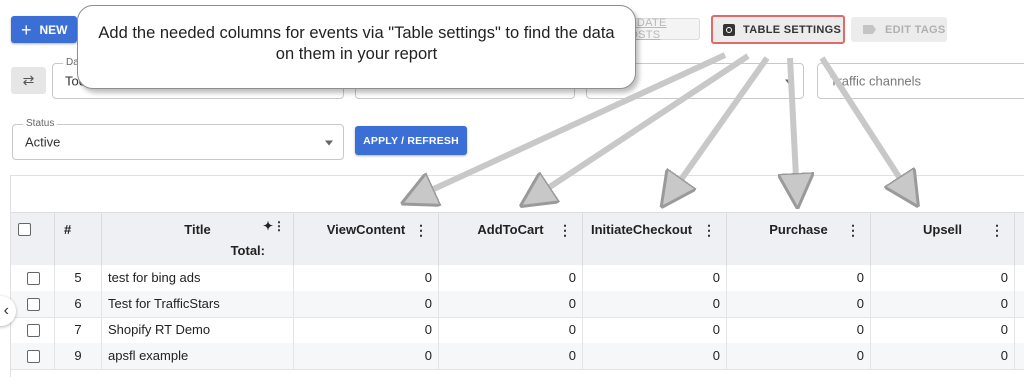  What do you see at coordinates (793, 127) in the screenshot?
I see `arrow-to-purchase` at bounding box center [793, 127].